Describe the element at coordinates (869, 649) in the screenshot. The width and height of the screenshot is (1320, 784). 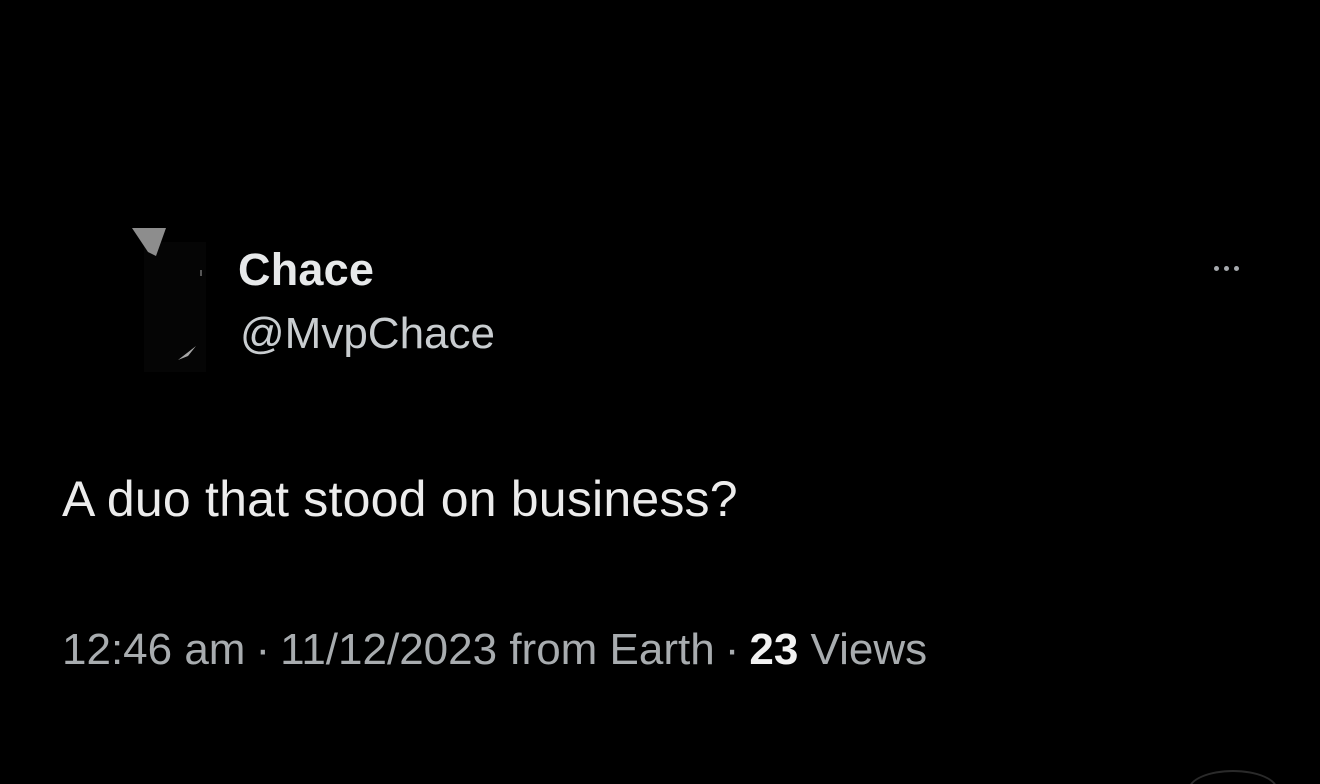
I see `views-label: Views` at that location.